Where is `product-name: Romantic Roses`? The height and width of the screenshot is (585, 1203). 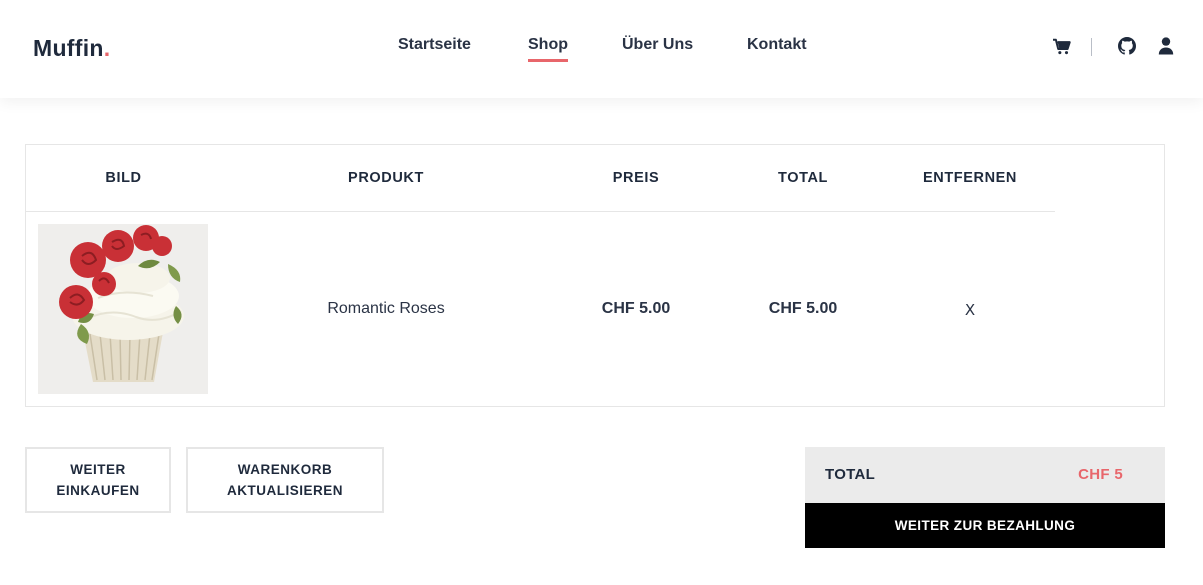
product-name: Romantic Roses is located at coordinates (386, 309).